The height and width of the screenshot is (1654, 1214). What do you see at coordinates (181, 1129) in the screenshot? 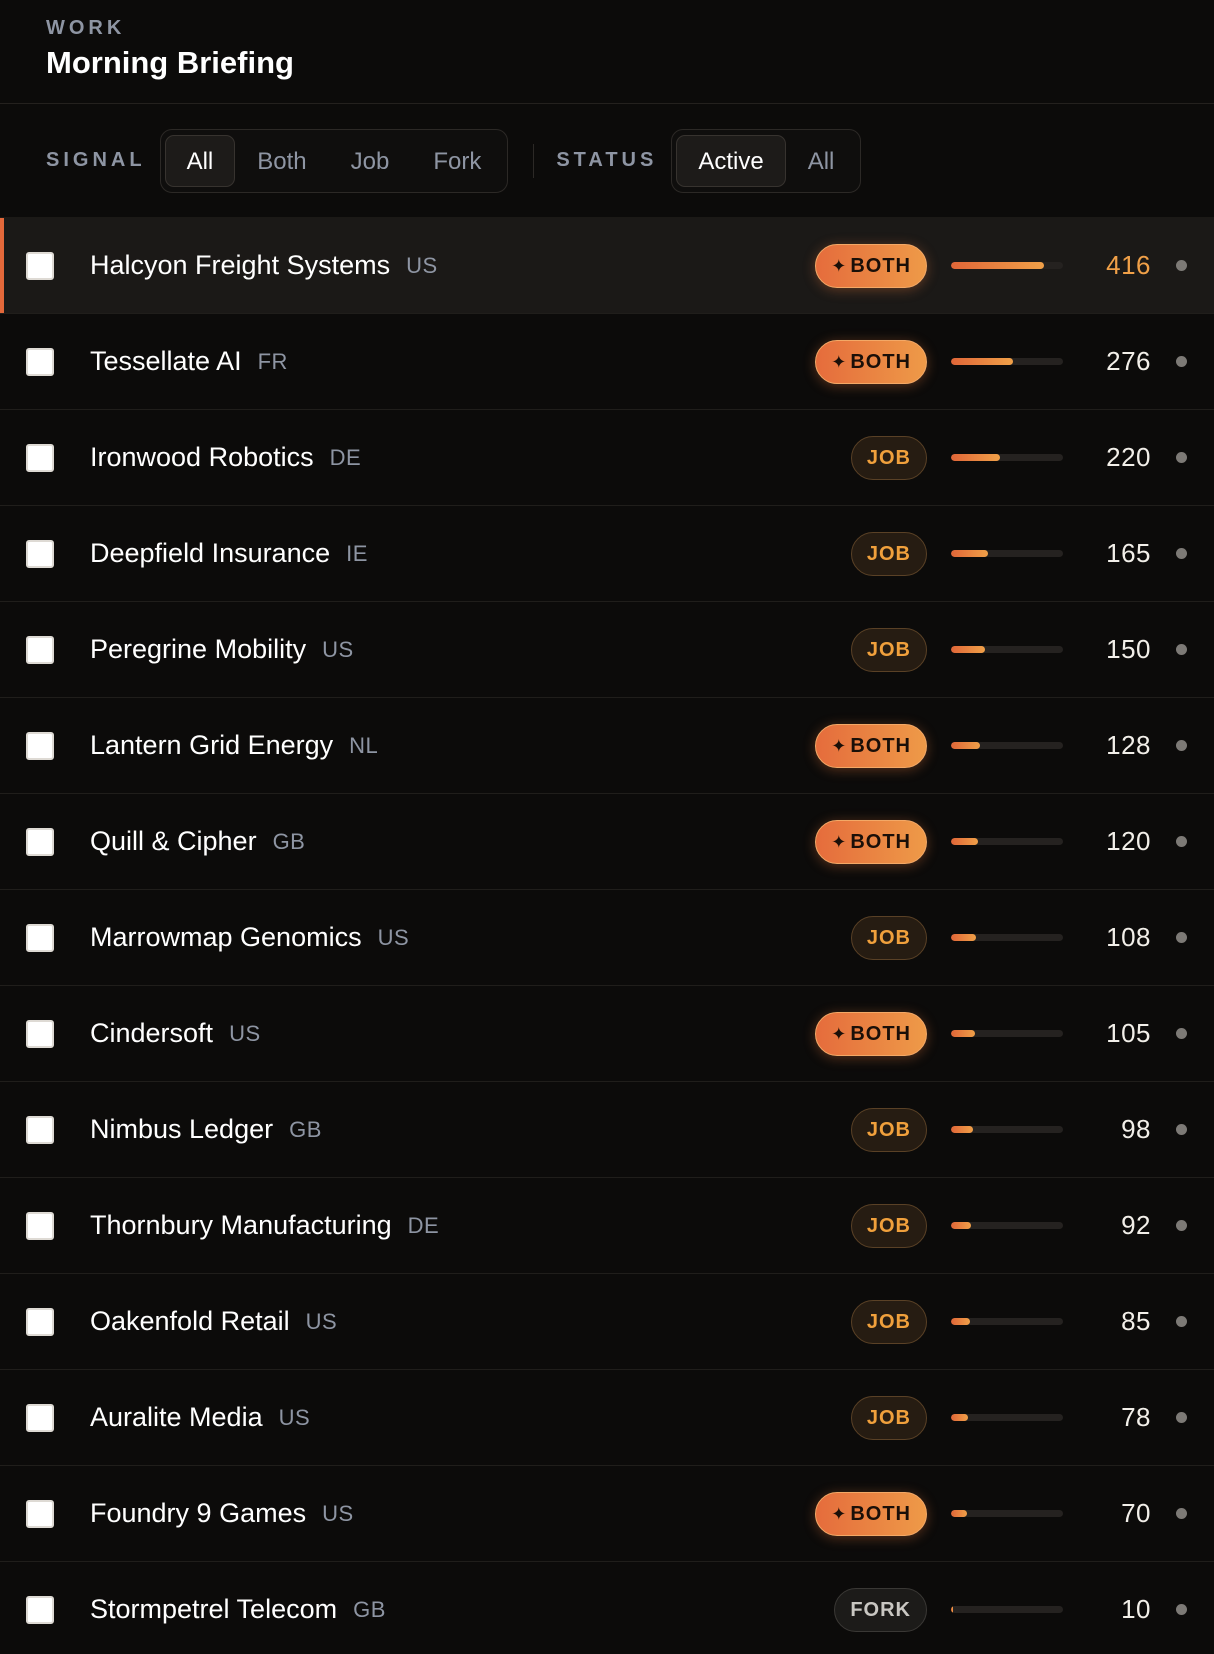
I see `company-name: Nimbus Ledger` at bounding box center [181, 1129].